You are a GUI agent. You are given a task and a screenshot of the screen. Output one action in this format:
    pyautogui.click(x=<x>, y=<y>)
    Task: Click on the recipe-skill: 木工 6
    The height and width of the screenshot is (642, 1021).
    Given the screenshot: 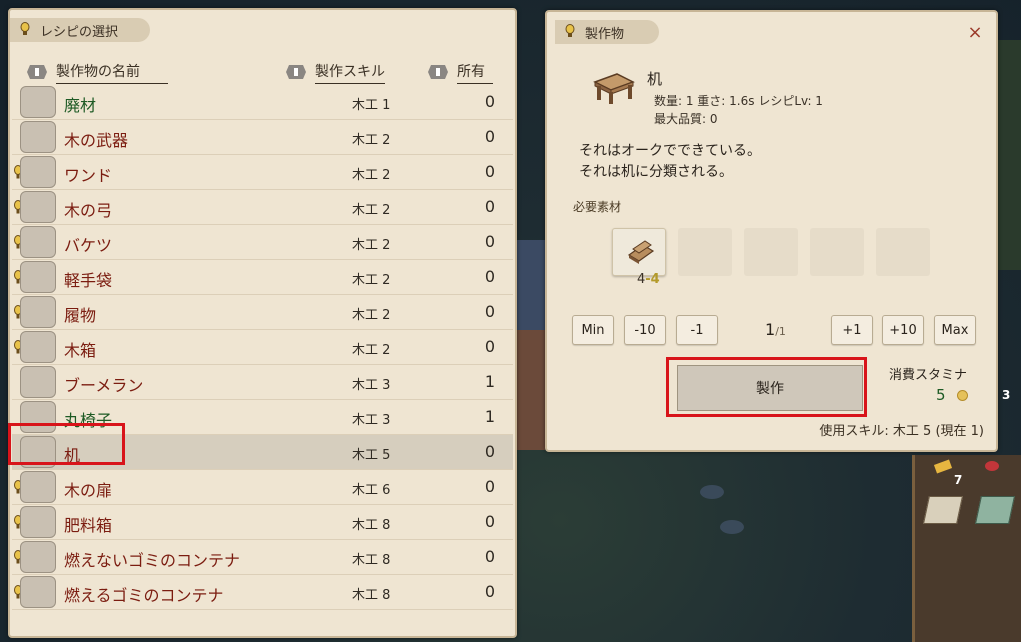 What is the action you would take?
    pyautogui.click(x=371, y=490)
    